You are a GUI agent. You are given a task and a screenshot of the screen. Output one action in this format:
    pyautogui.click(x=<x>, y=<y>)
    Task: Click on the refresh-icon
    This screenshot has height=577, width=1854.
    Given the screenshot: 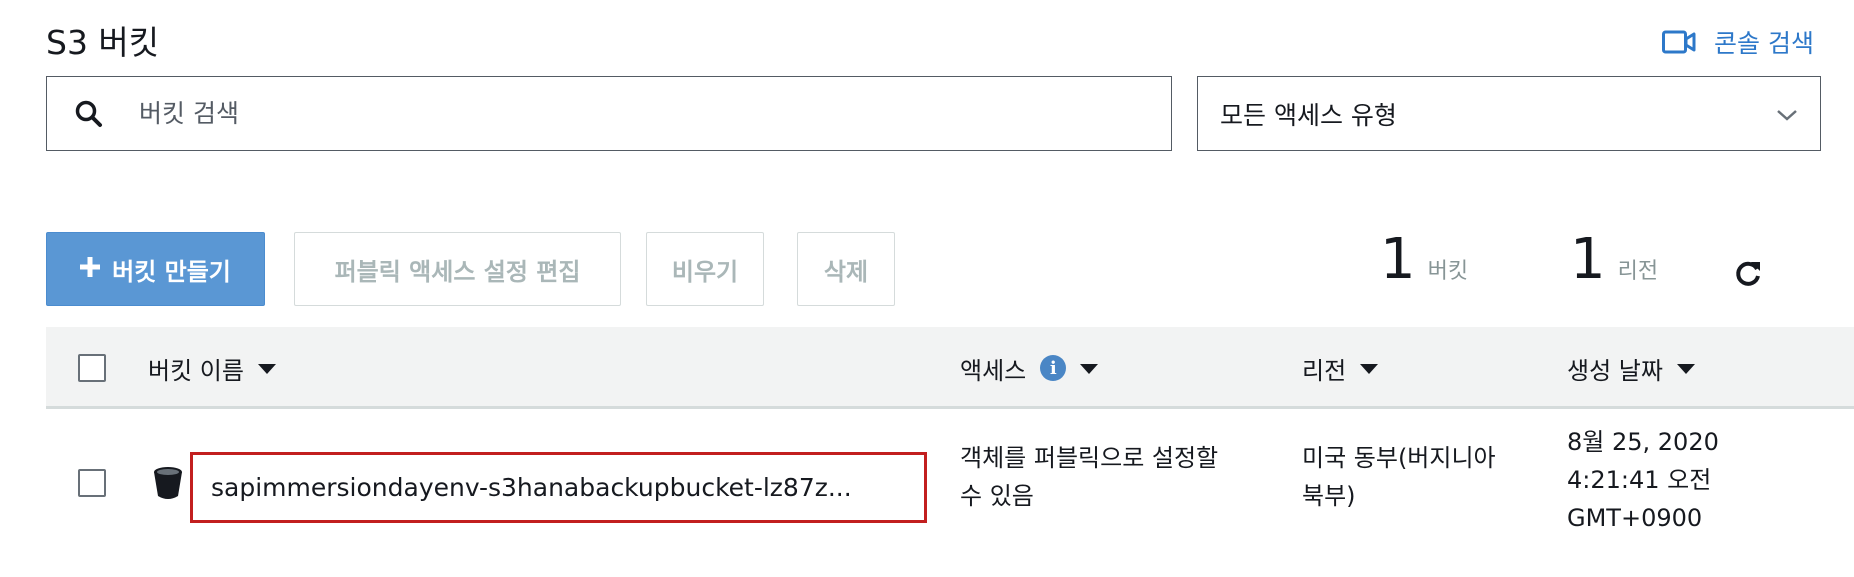 What is the action you would take?
    pyautogui.click(x=1748, y=275)
    